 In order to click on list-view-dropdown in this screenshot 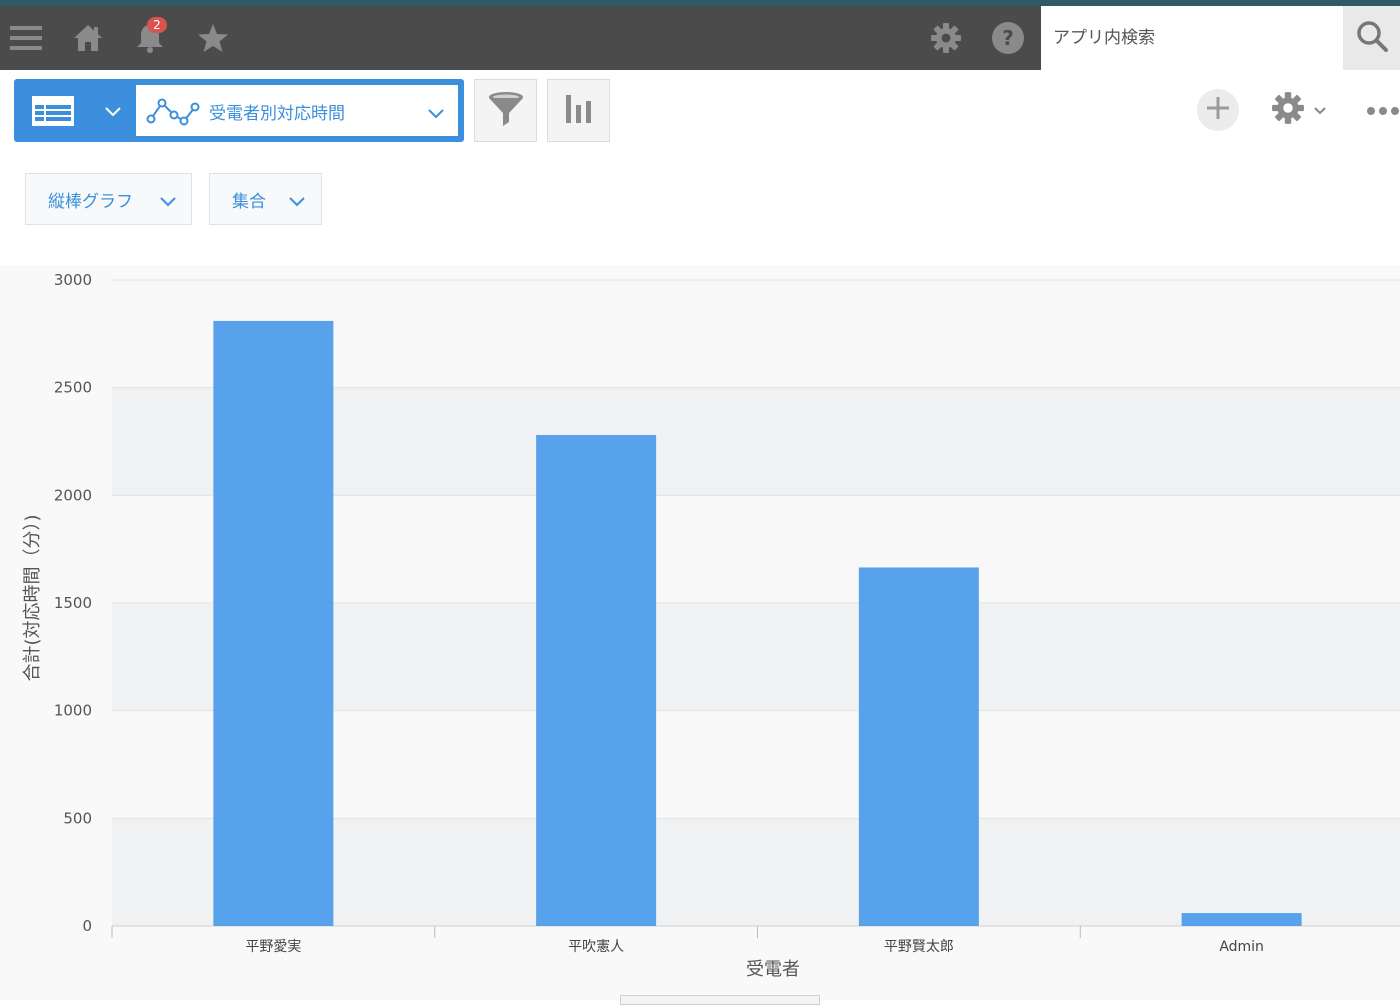, I will do `click(74, 110)`.